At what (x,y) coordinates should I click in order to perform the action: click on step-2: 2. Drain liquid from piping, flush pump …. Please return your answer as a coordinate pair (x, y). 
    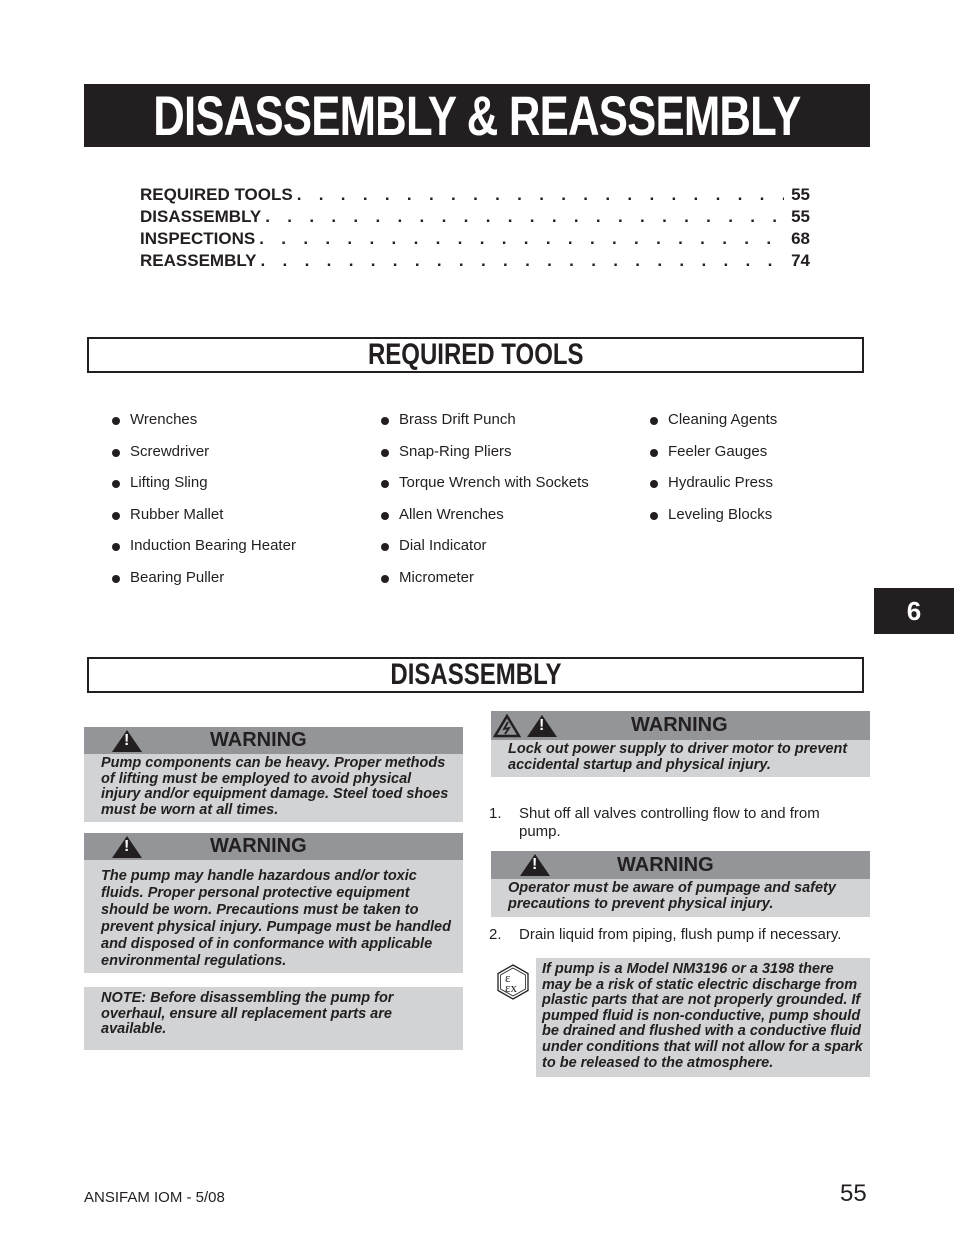
    Looking at the image, I should click on (679, 935).